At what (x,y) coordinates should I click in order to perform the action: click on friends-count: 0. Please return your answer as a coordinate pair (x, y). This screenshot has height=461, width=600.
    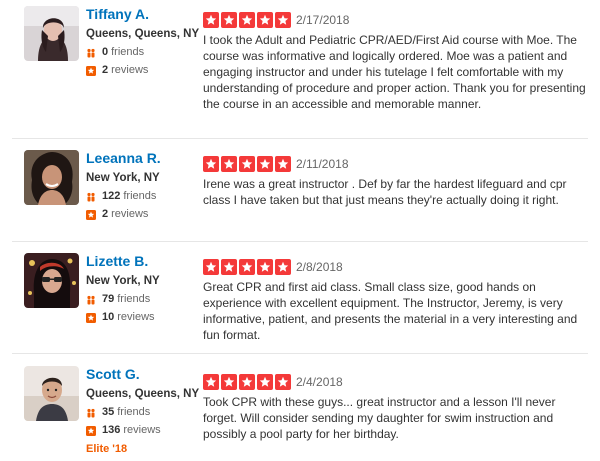
    Looking at the image, I should click on (105, 52).